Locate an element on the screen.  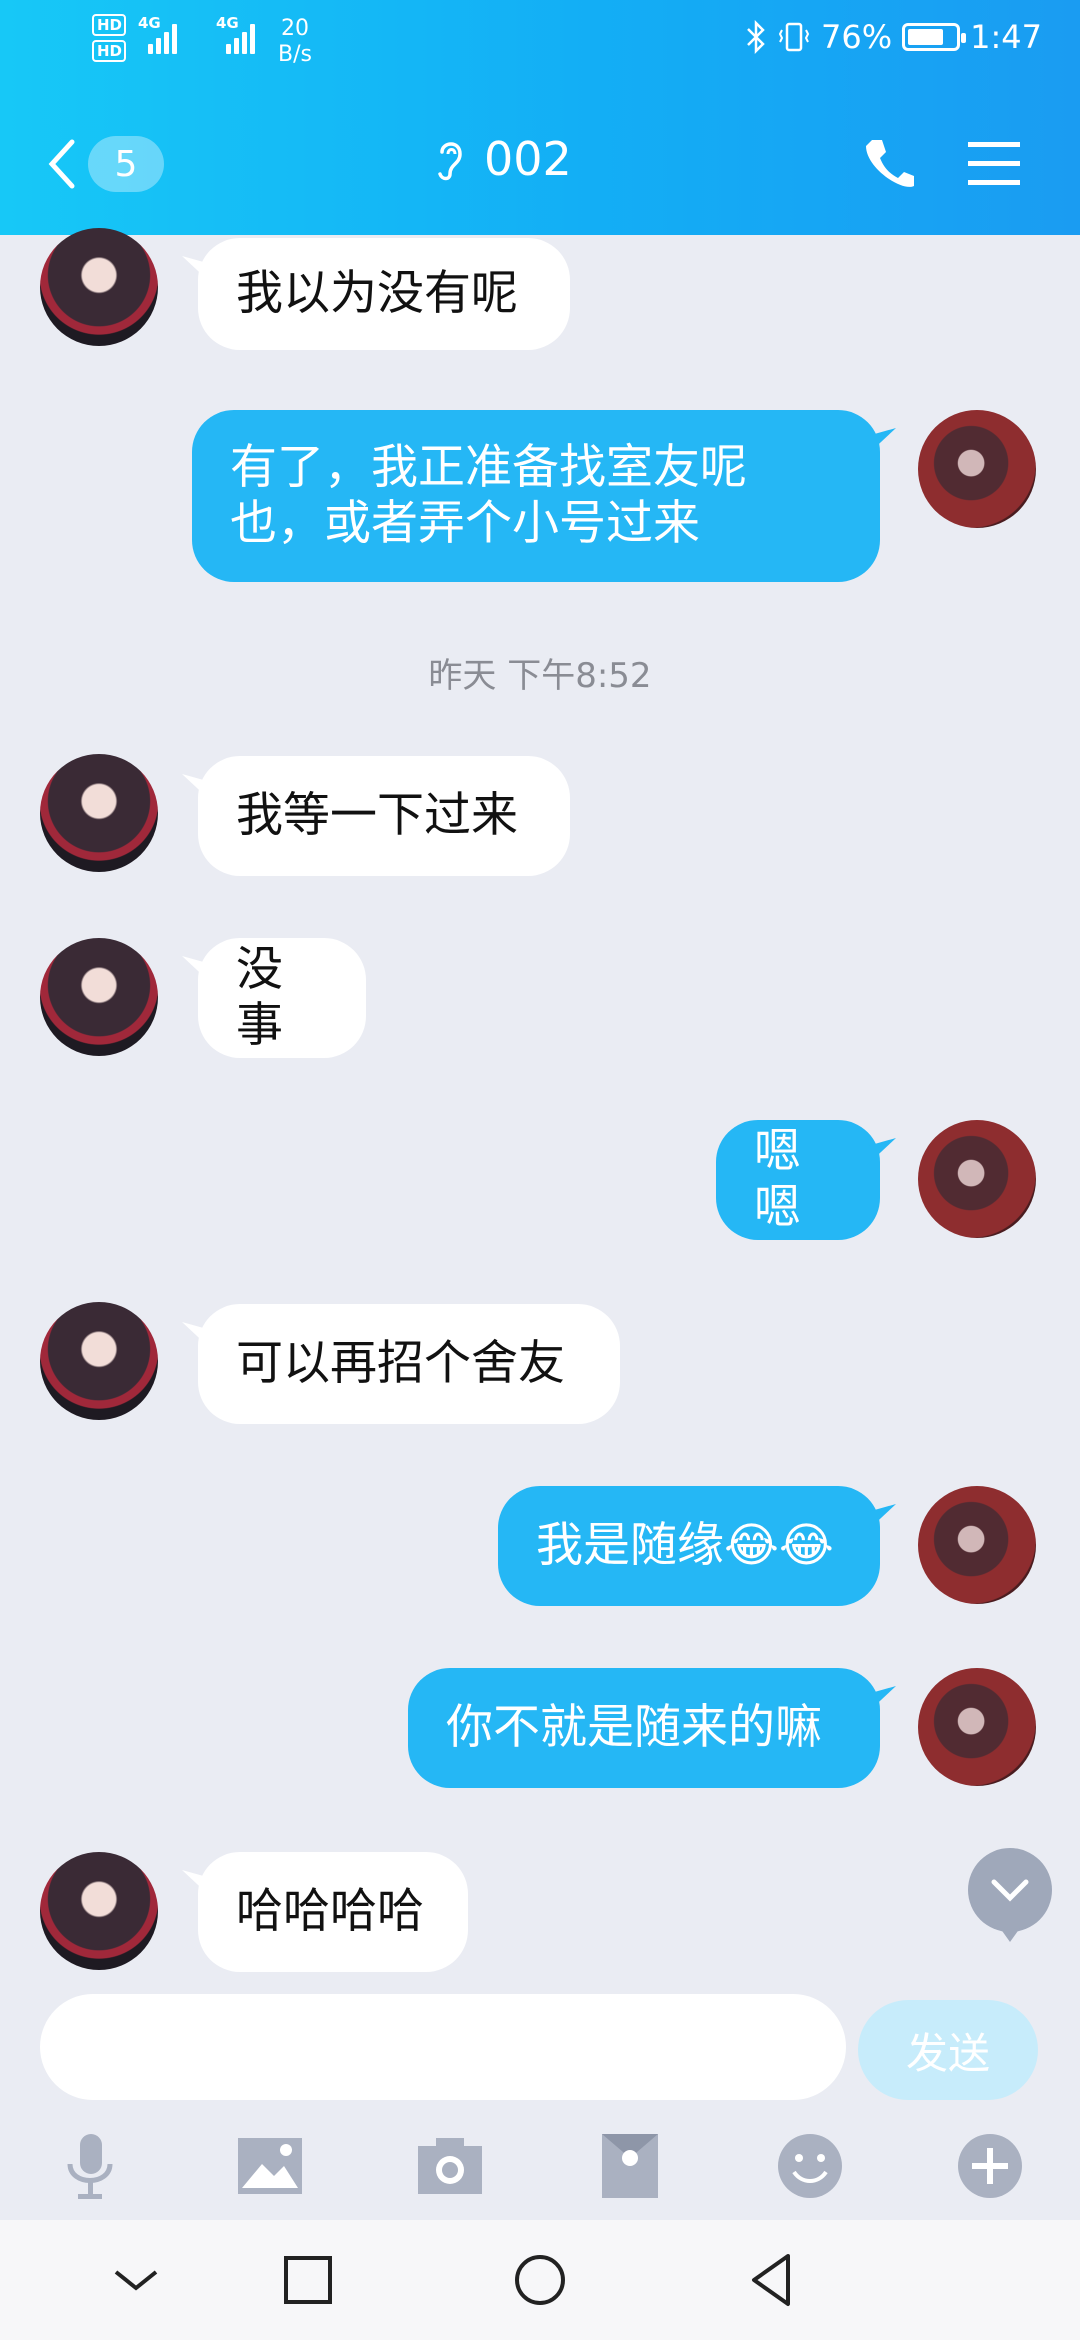
message-bubble: 我以为没有呢 is located at coordinates (384, 294).